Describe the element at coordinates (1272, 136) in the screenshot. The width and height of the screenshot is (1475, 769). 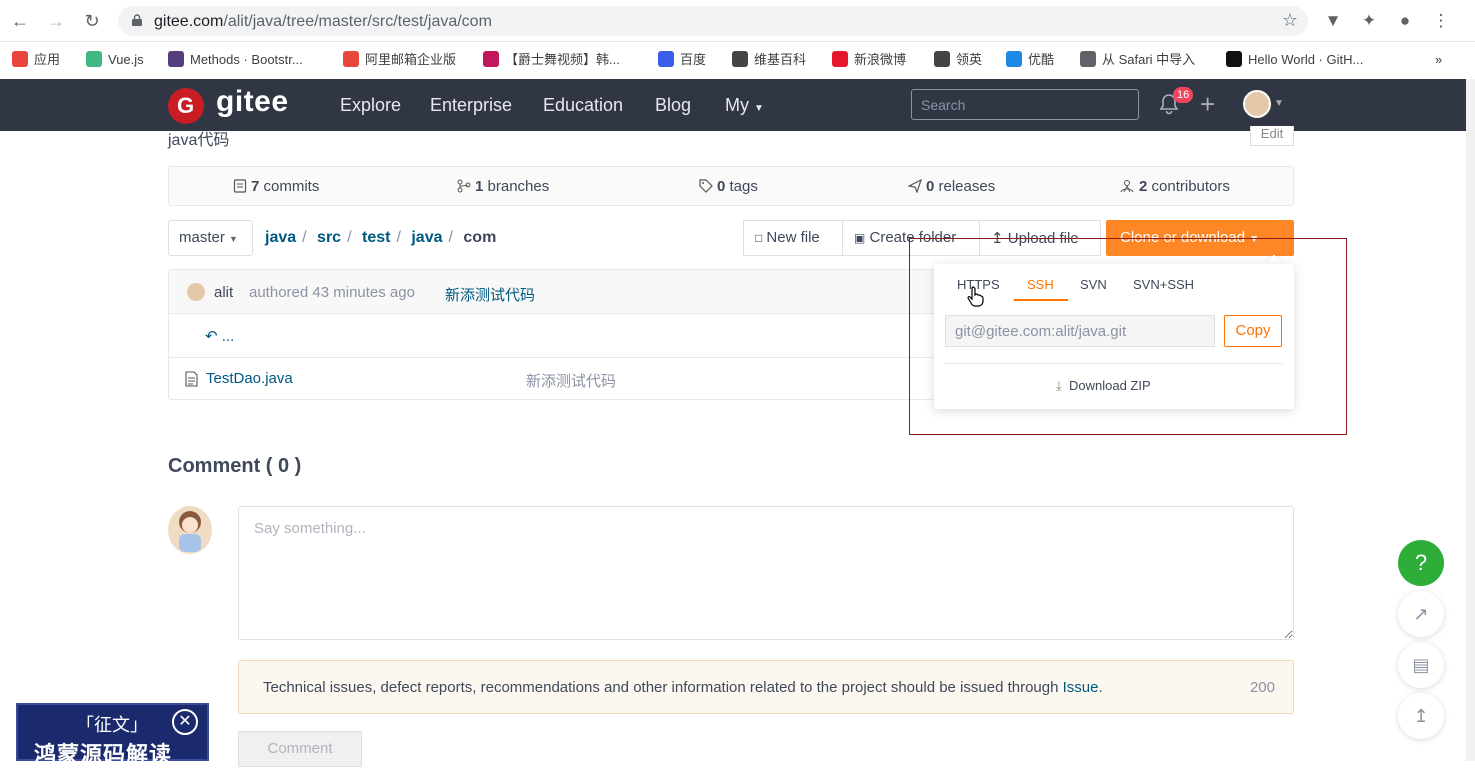
I see `edit-description-button: Edit` at that location.